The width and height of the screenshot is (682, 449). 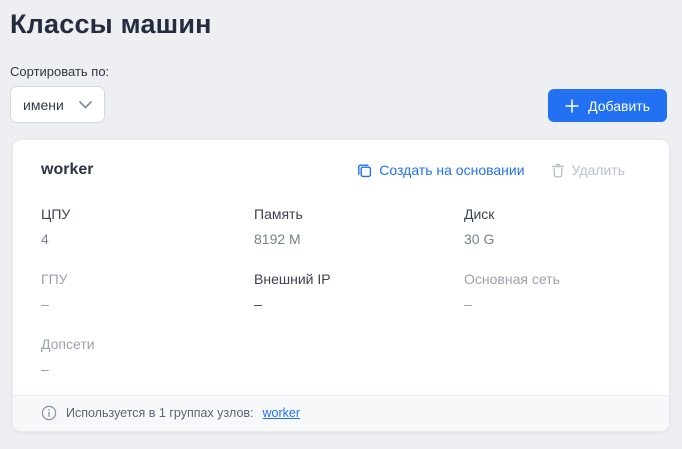 I want to click on sort-select: имени, so click(x=57, y=104).